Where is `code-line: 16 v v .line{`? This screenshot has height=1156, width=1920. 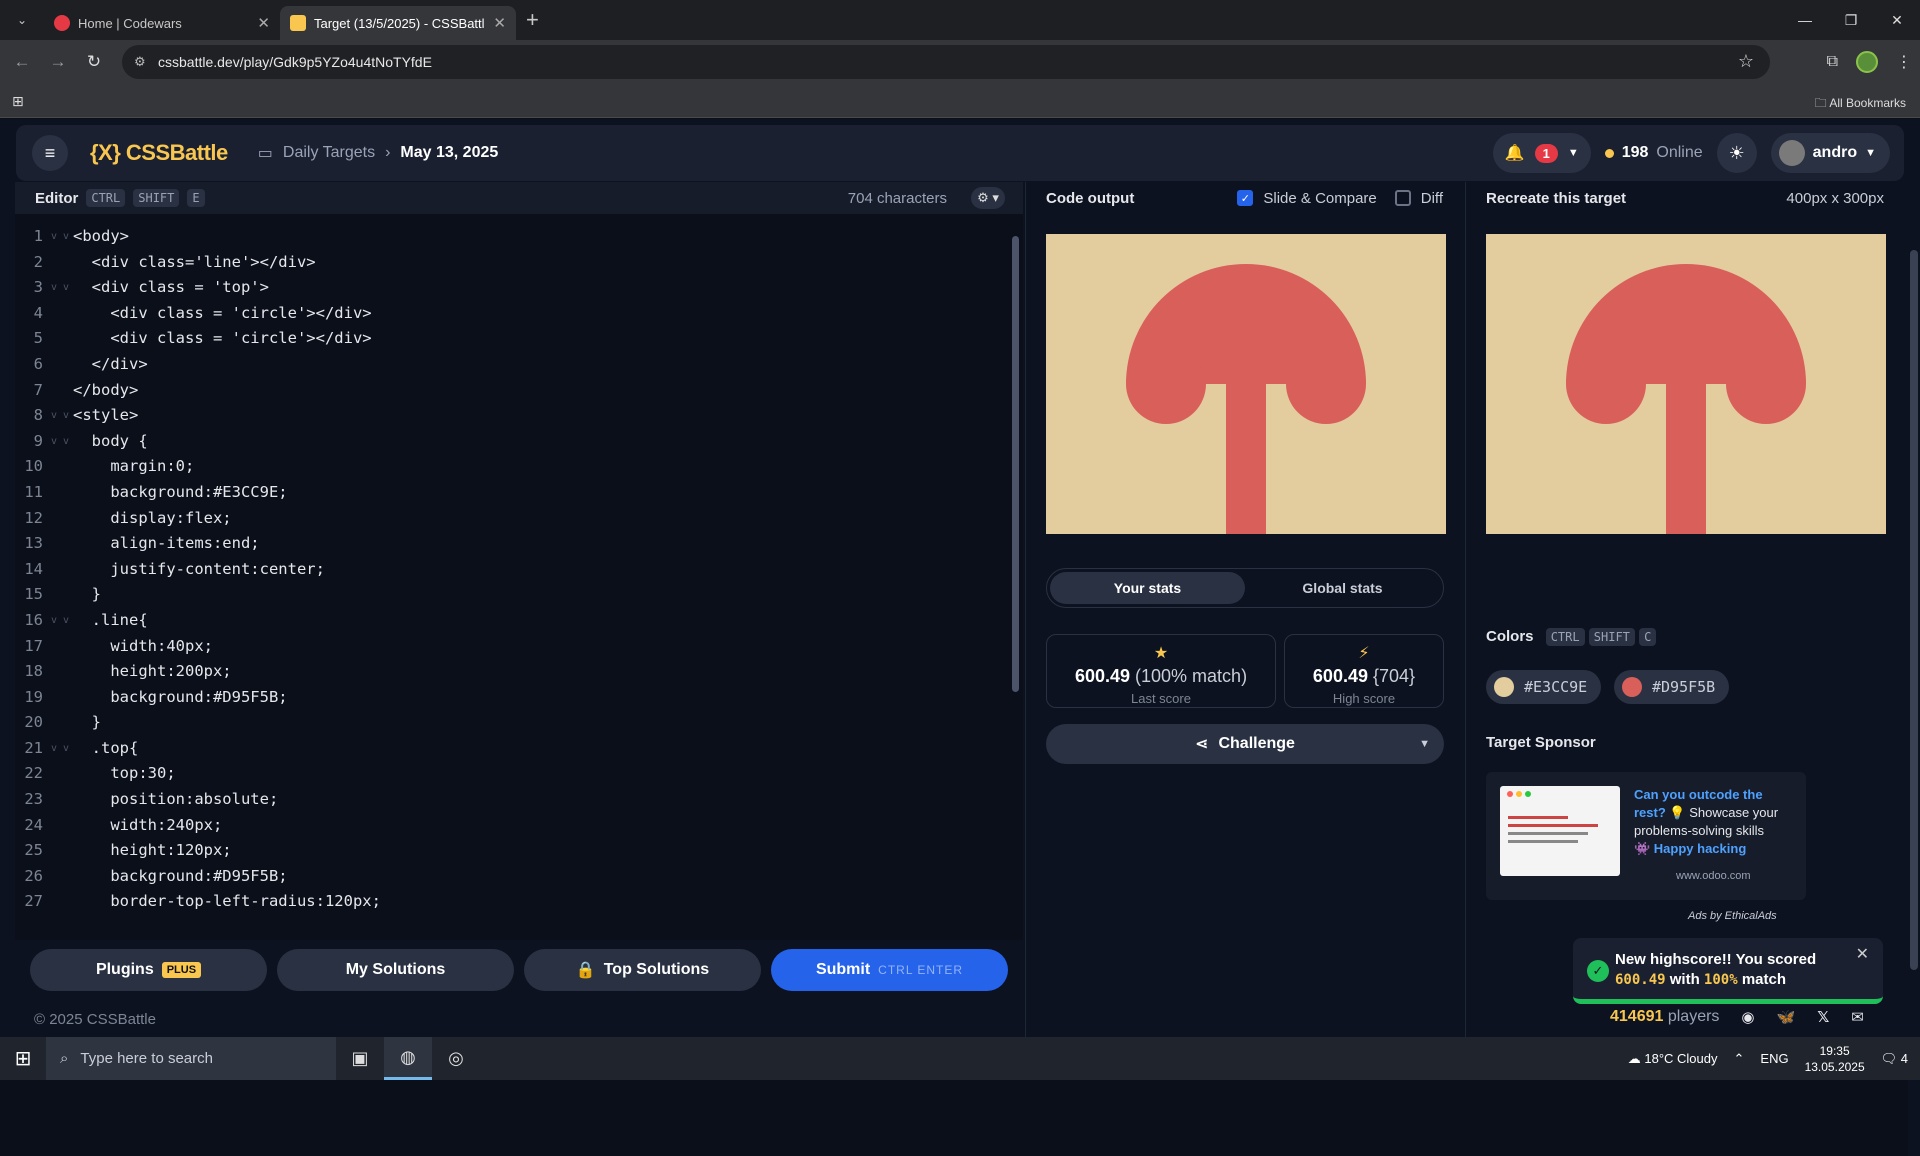 code-line: 16 v v .line{ is located at coordinates (510, 621).